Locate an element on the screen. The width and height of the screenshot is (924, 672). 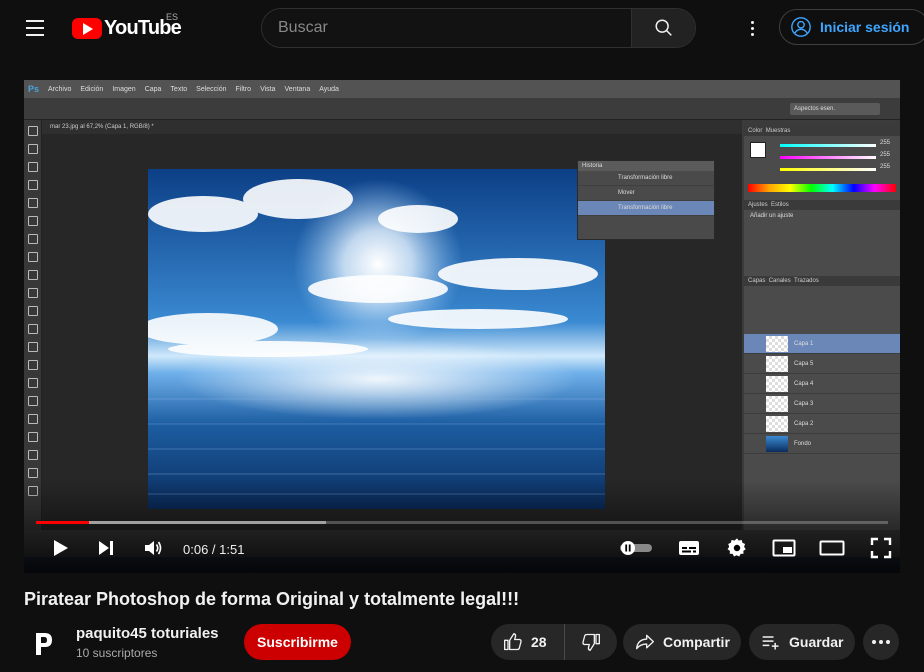
ps-menu-item: Texto is located at coordinates (179, 89).